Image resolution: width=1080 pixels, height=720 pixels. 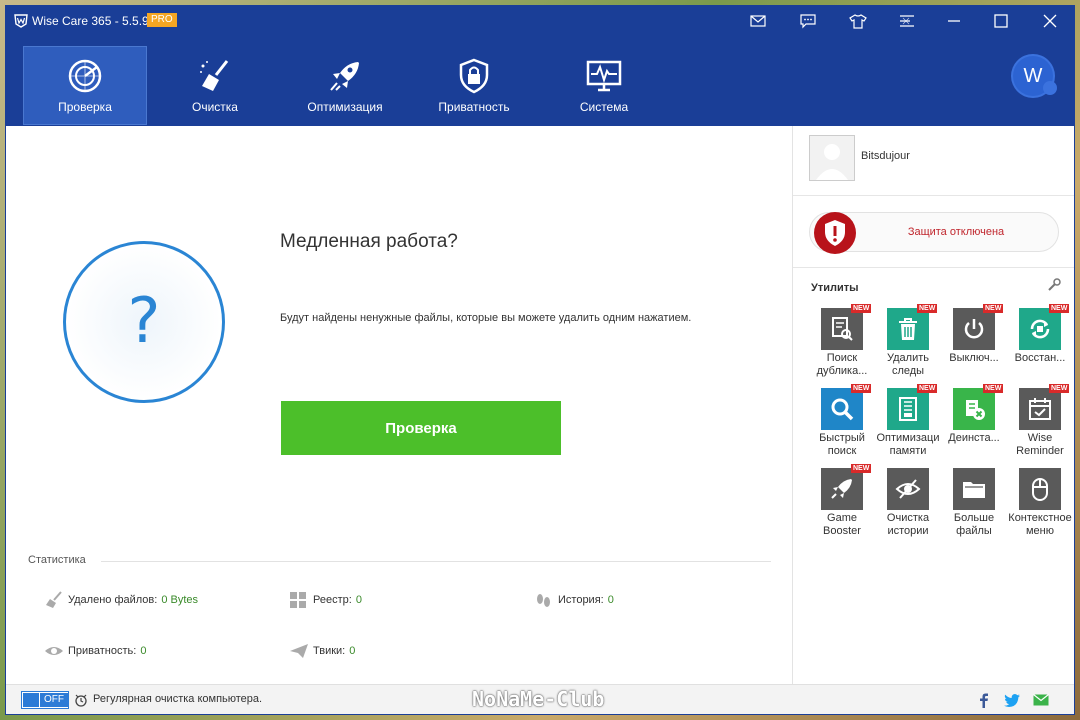 I want to click on utility-eye-slash: Очистка истории, so click(x=908, y=506).